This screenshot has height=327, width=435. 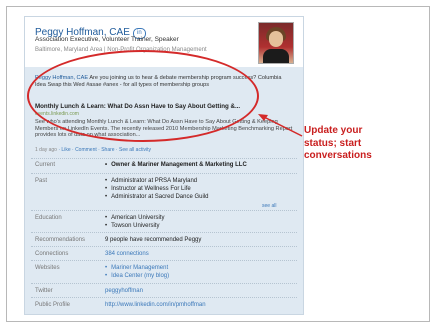 I want to click on callout-line-1: Update your, so click(x=333, y=130).